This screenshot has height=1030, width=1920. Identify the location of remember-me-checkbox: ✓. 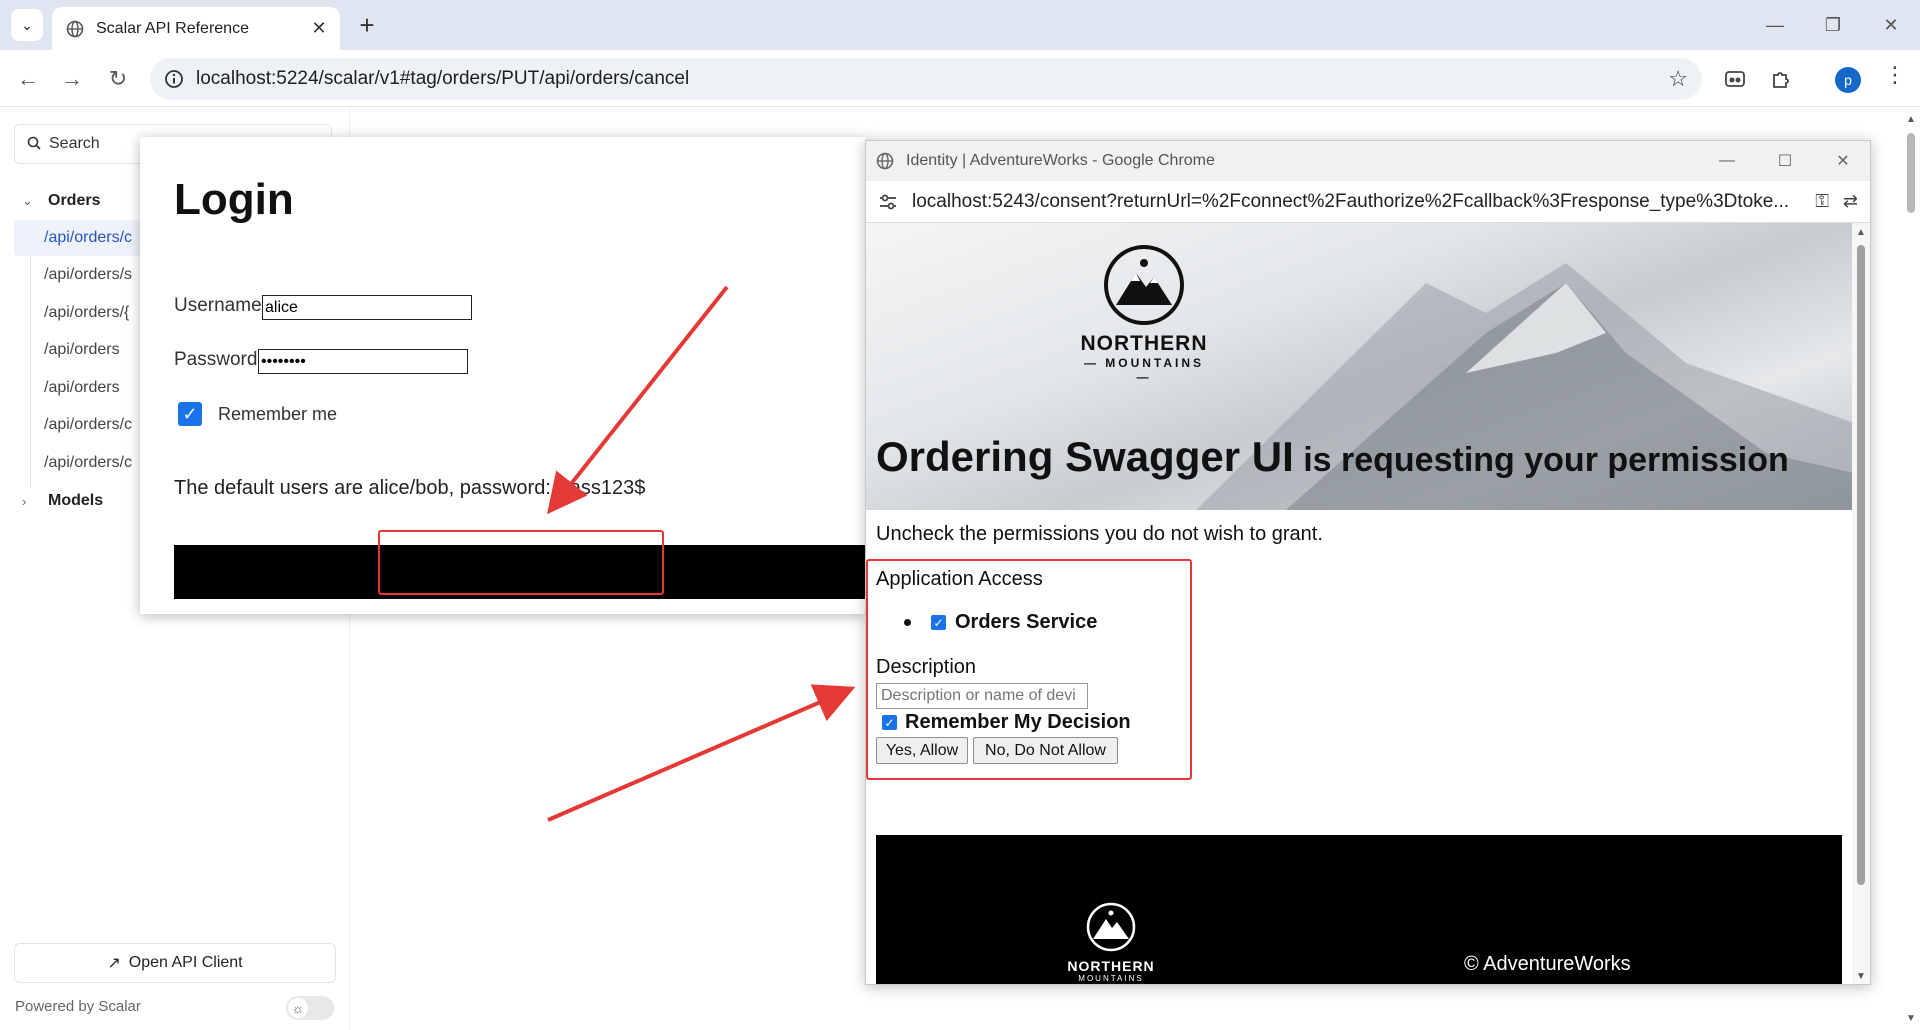
(190, 414).